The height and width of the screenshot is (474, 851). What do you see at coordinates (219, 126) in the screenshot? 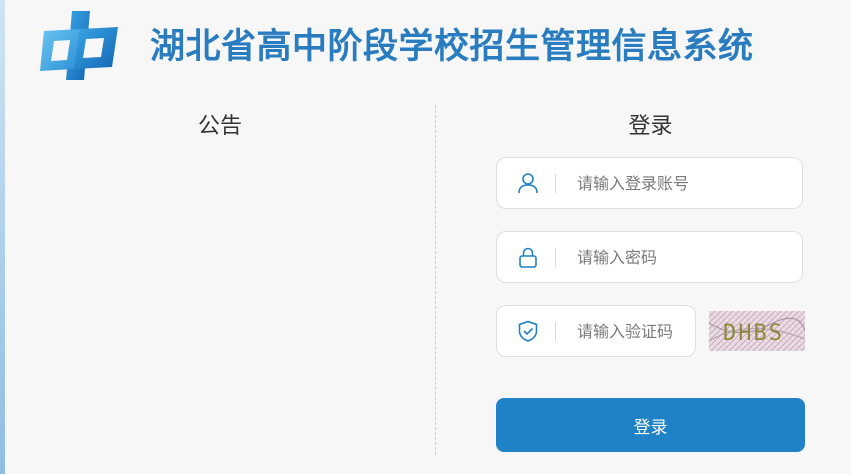
I see `notice-title: 公告` at bounding box center [219, 126].